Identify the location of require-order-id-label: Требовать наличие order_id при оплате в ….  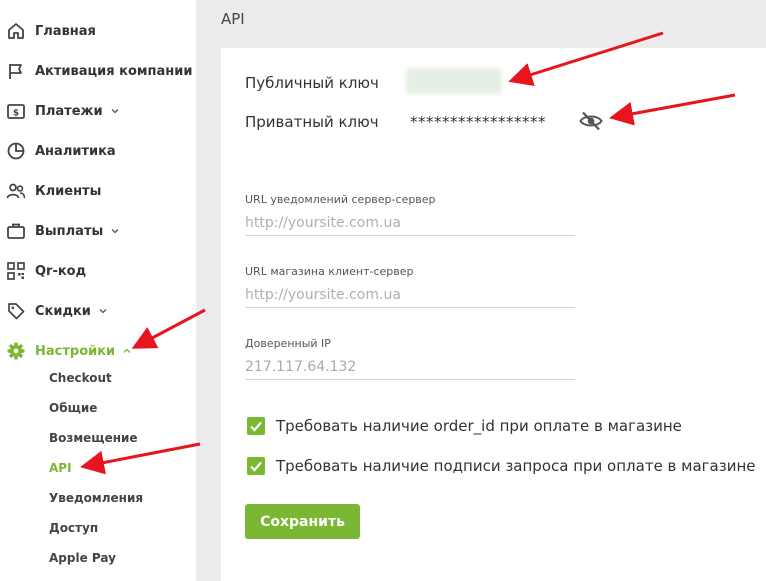
(479, 426).